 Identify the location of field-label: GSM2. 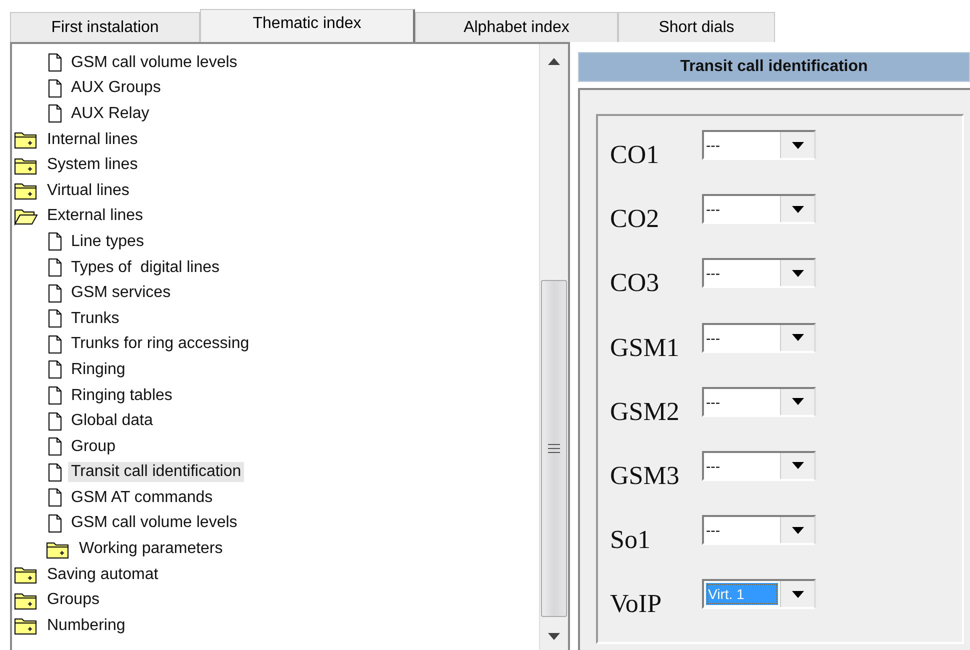
(645, 411).